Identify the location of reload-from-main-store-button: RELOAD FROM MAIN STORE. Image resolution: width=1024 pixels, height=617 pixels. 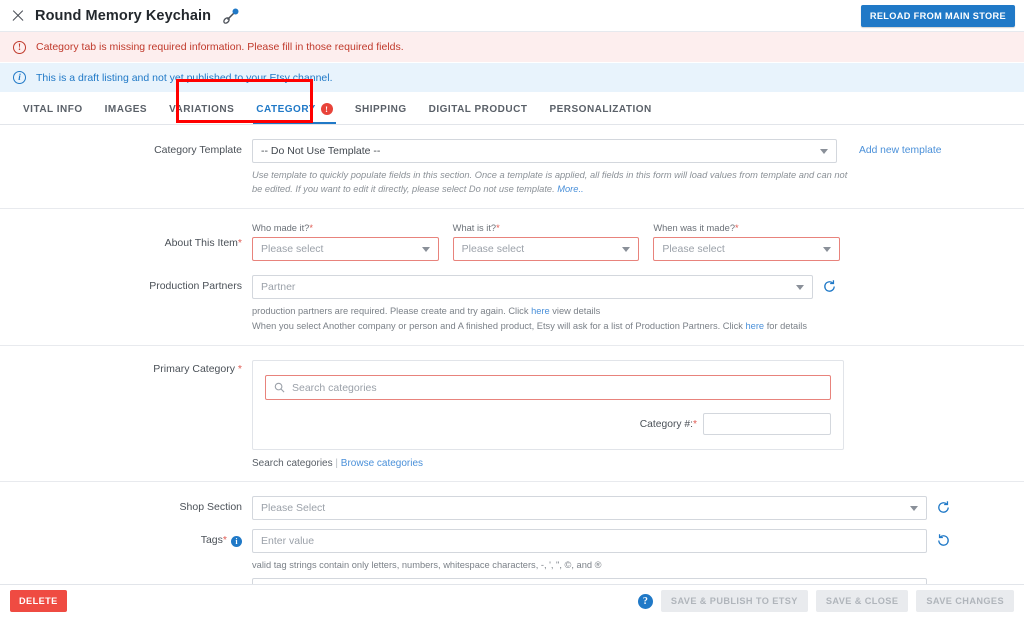
(937, 16).